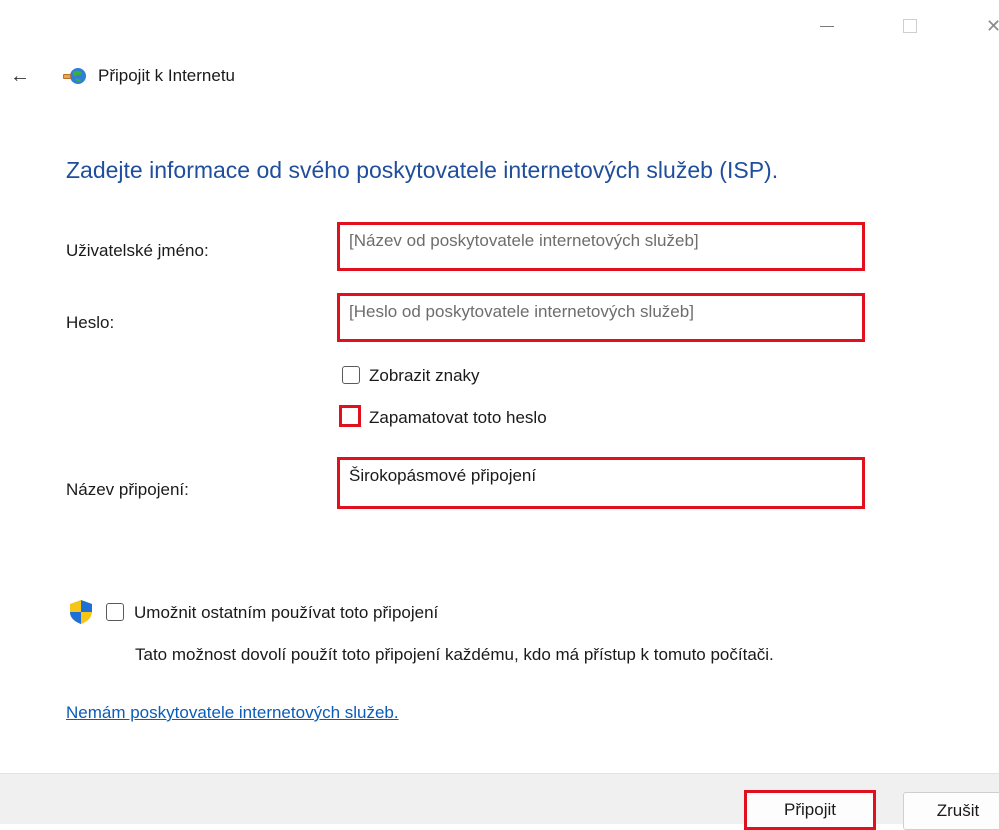 The image size is (999, 830). I want to click on back-arrow-icon: ←, so click(20, 76).